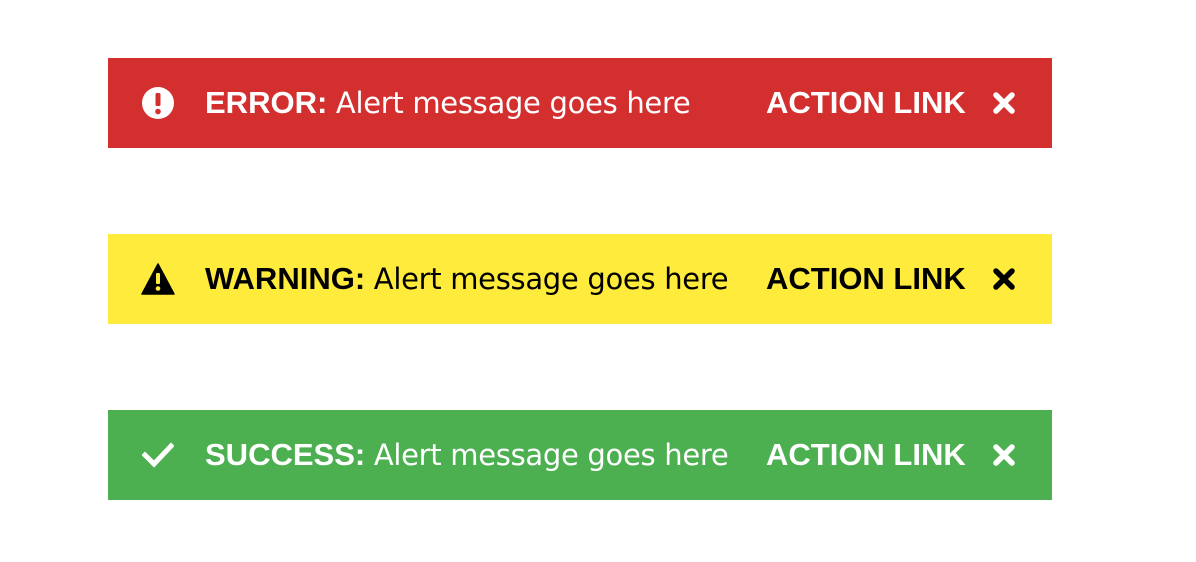  I want to click on alert-message: WARNING: Alert message goes here, so click(467, 279).